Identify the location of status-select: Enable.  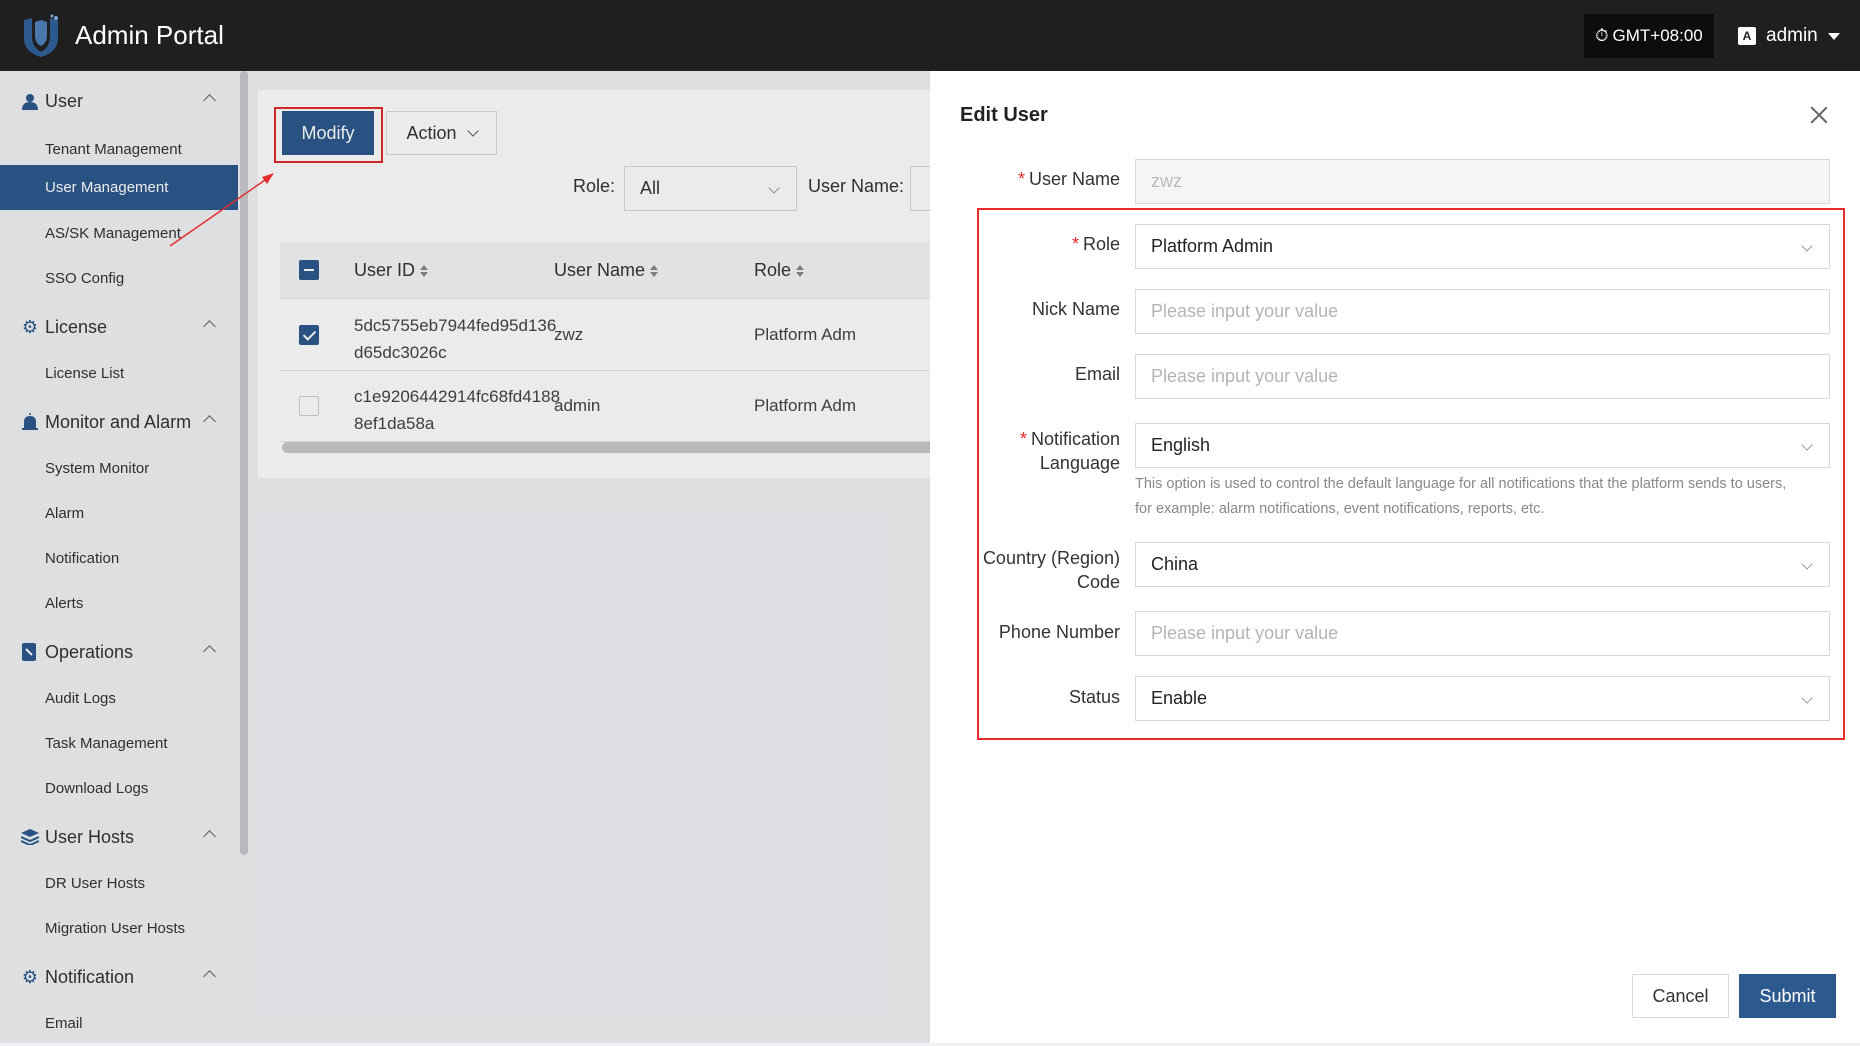
(1482, 698).